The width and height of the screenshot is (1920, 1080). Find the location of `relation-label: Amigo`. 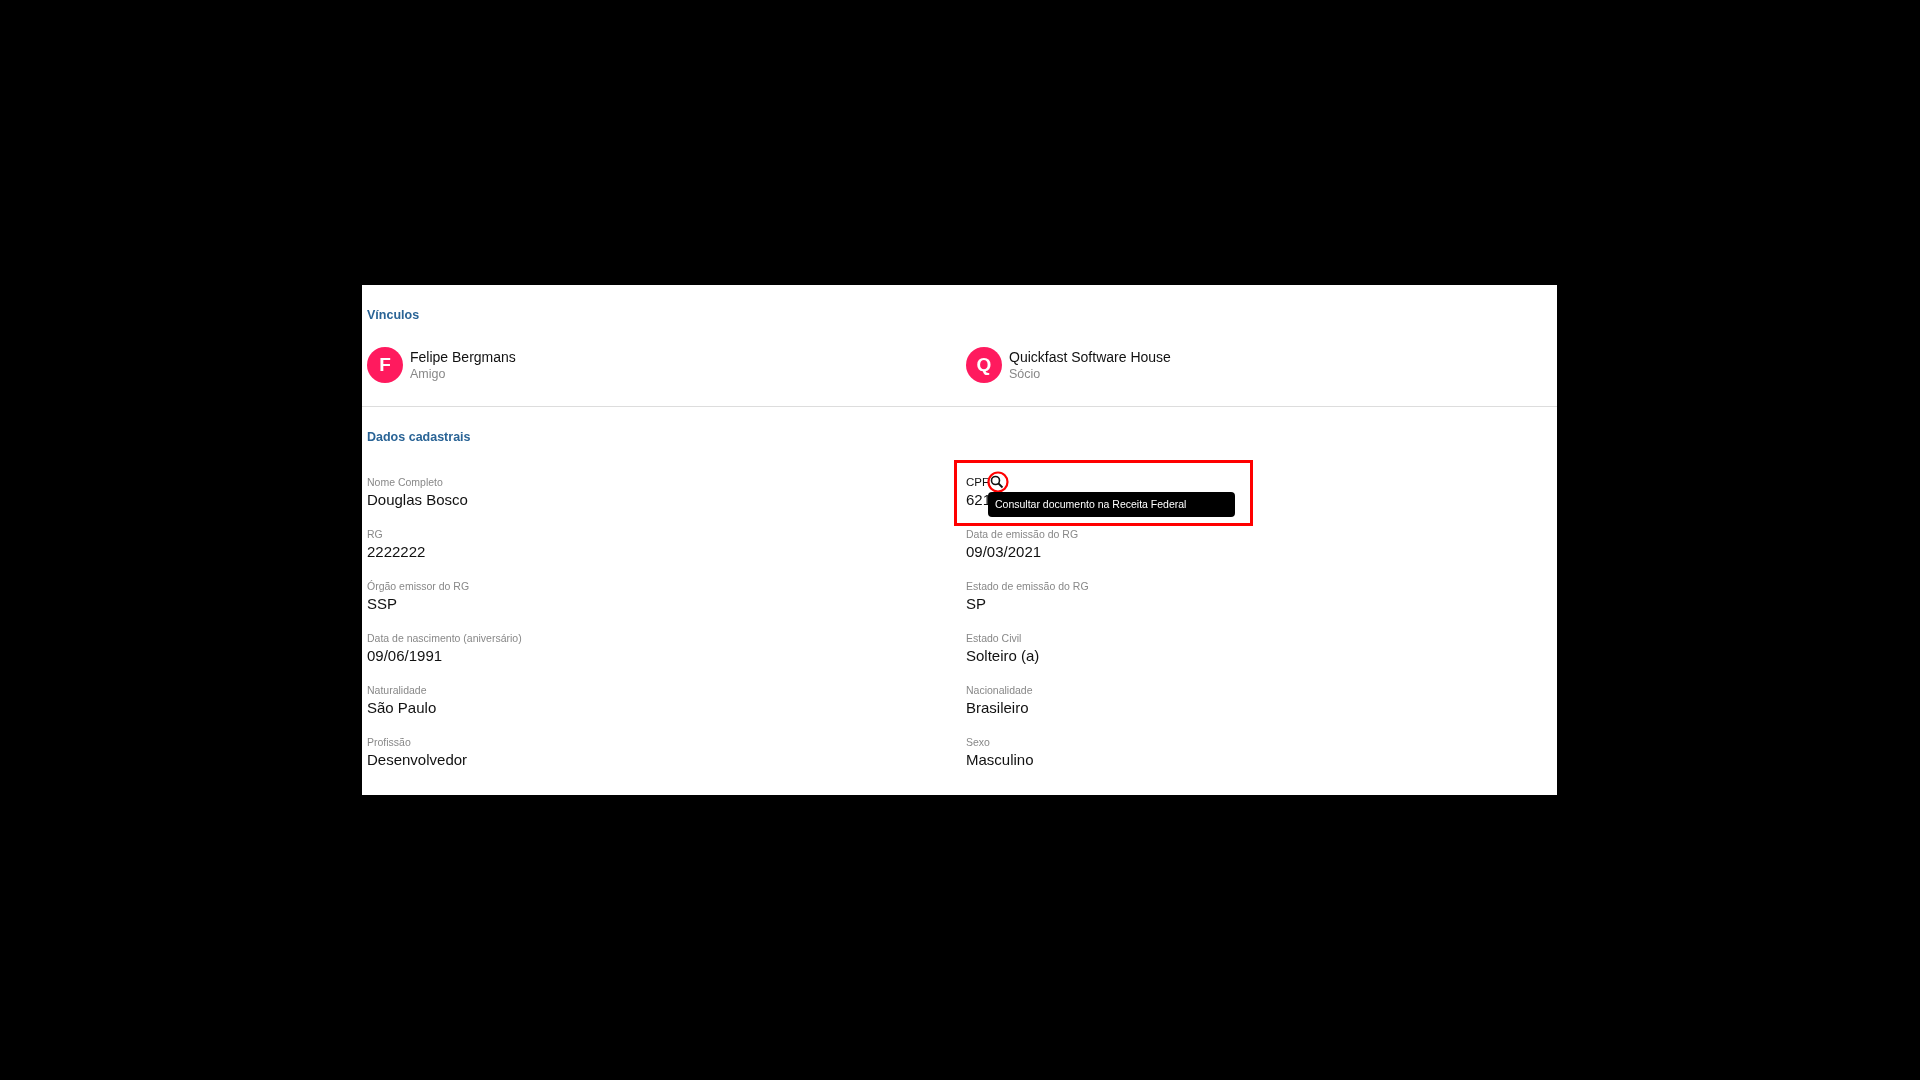

relation-label: Amigo is located at coordinates (428, 374).